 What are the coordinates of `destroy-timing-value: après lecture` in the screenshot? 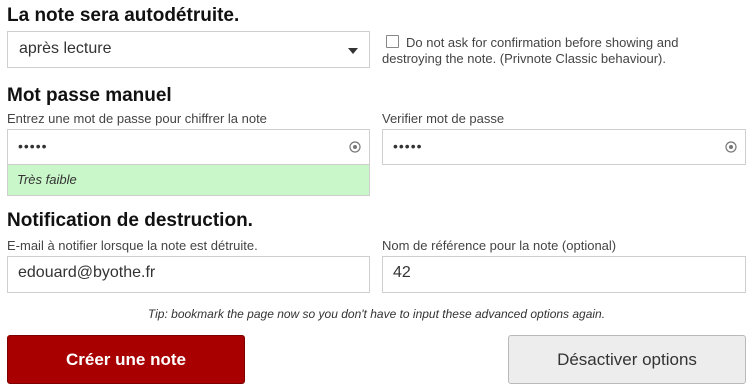 It's located at (65, 48).